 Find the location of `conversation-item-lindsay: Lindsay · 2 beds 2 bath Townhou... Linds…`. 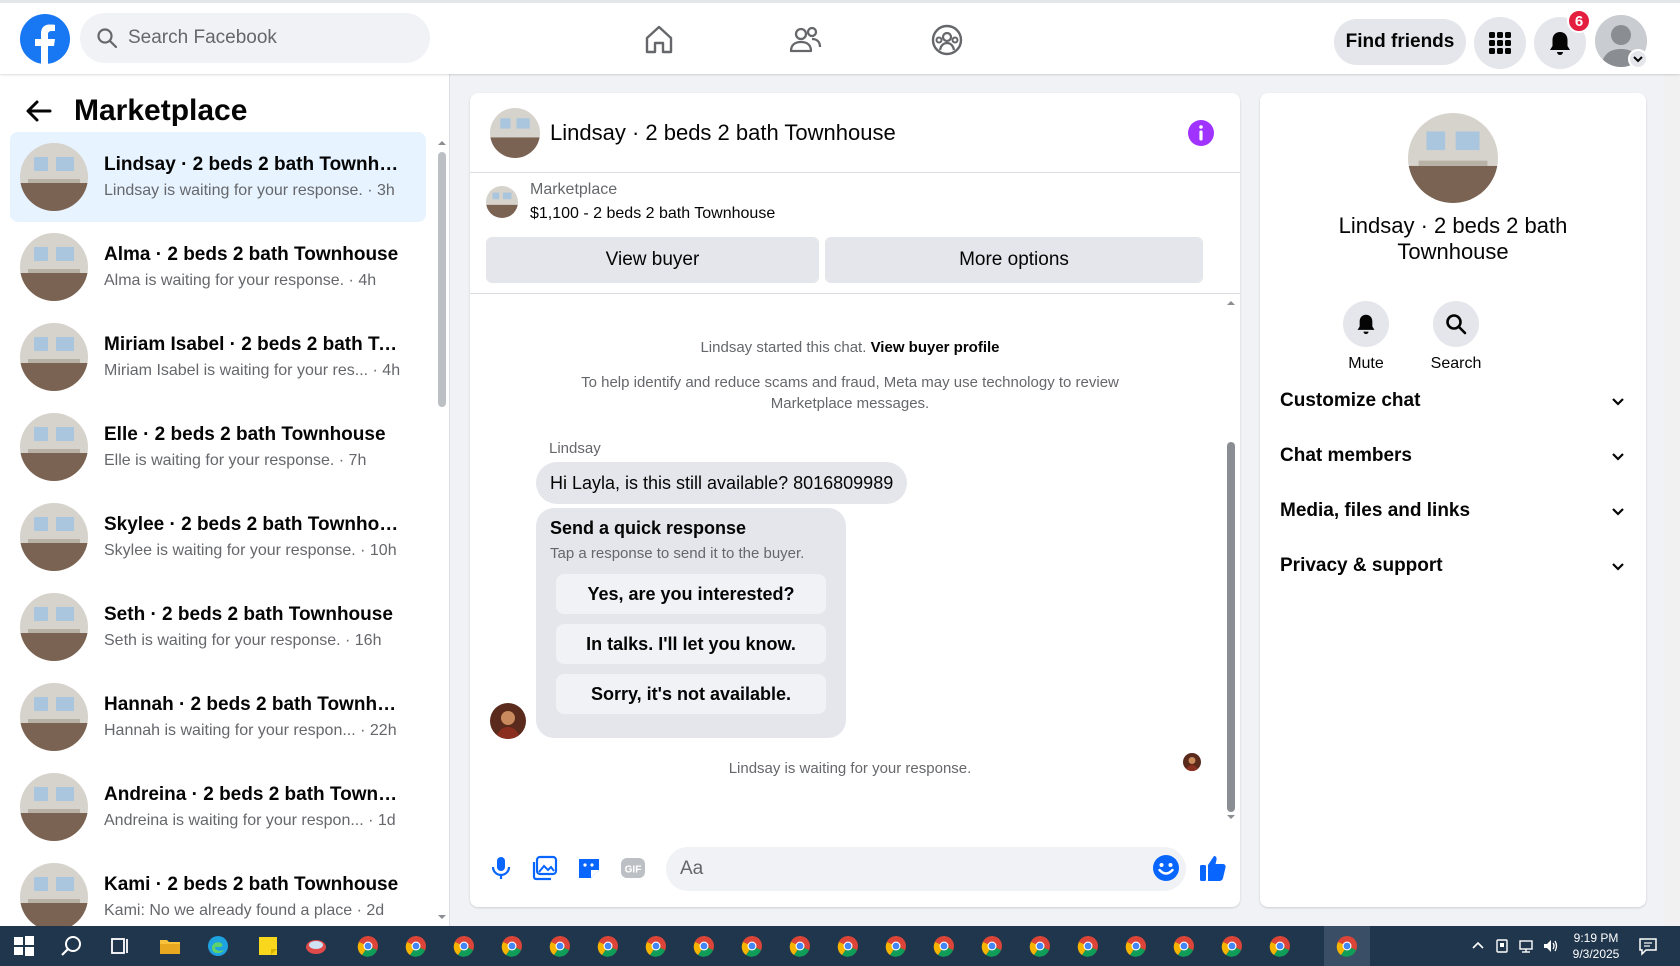

conversation-item-lindsay: Lindsay · 2 beds 2 bath Townhou... Linds… is located at coordinates (218, 177).